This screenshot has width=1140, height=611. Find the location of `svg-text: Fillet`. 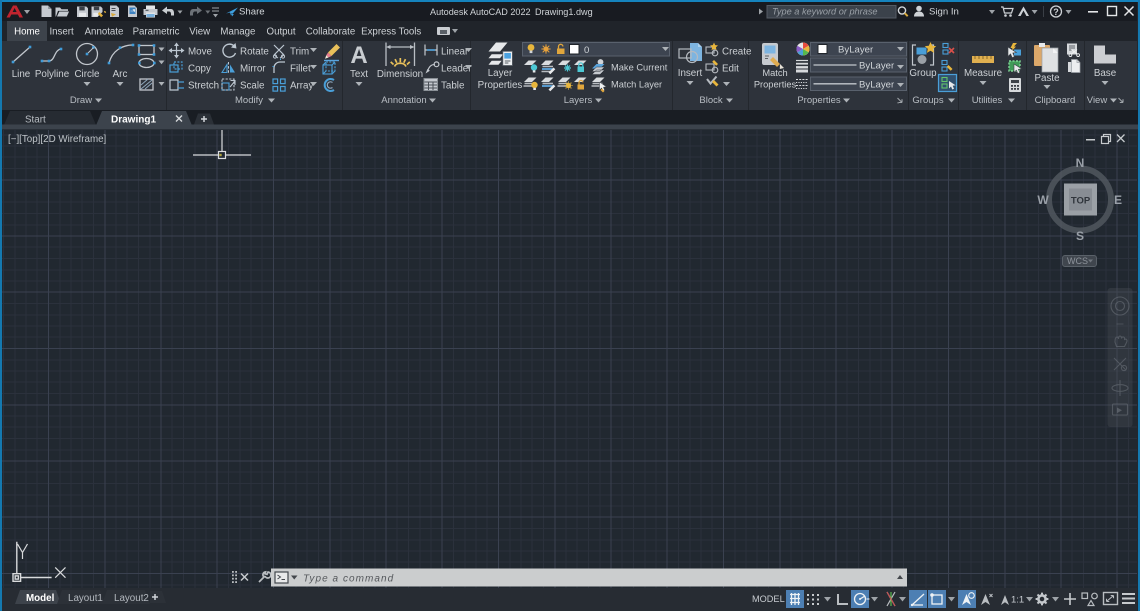

svg-text: Fillet is located at coordinates (300, 69).